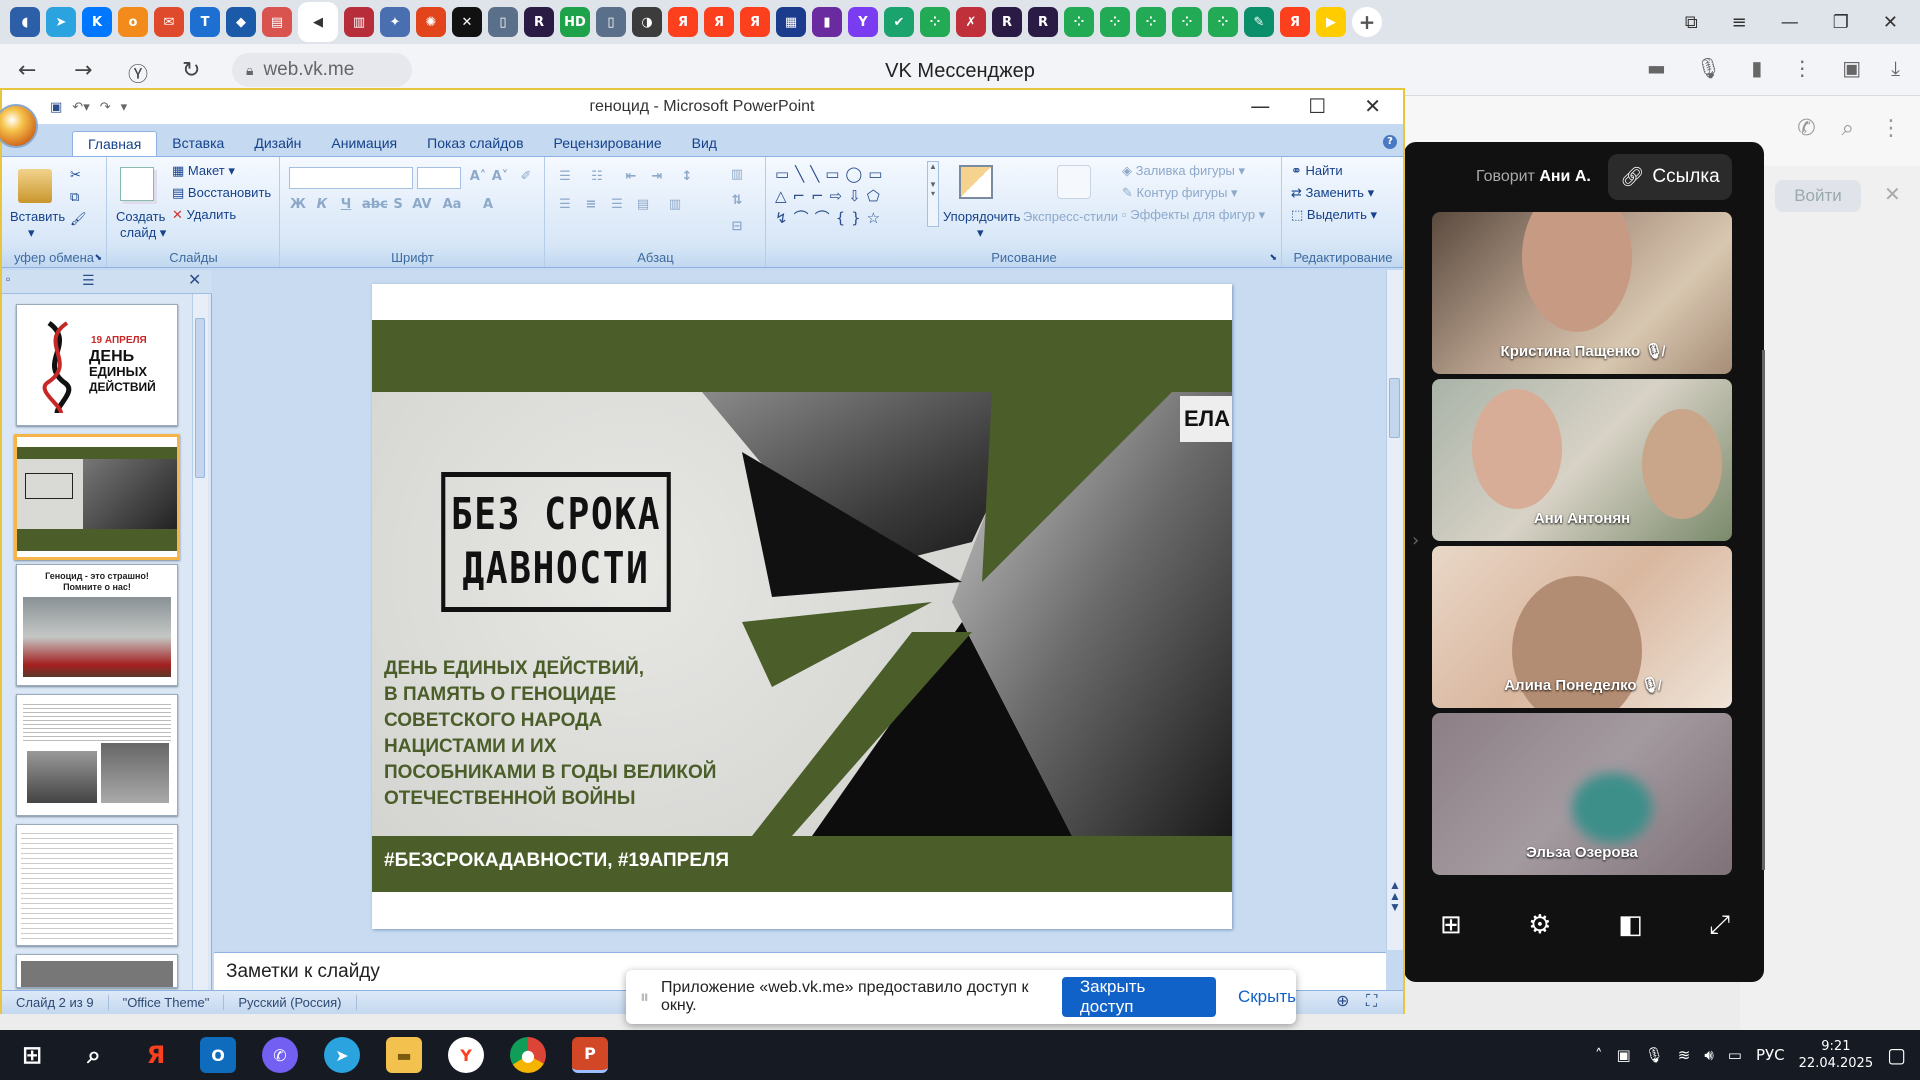 Image resolution: width=1920 pixels, height=1080 pixels. What do you see at coordinates (318, 22) in the screenshot?
I see `active-speaker-tab-icon: ◀` at bounding box center [318, 22].